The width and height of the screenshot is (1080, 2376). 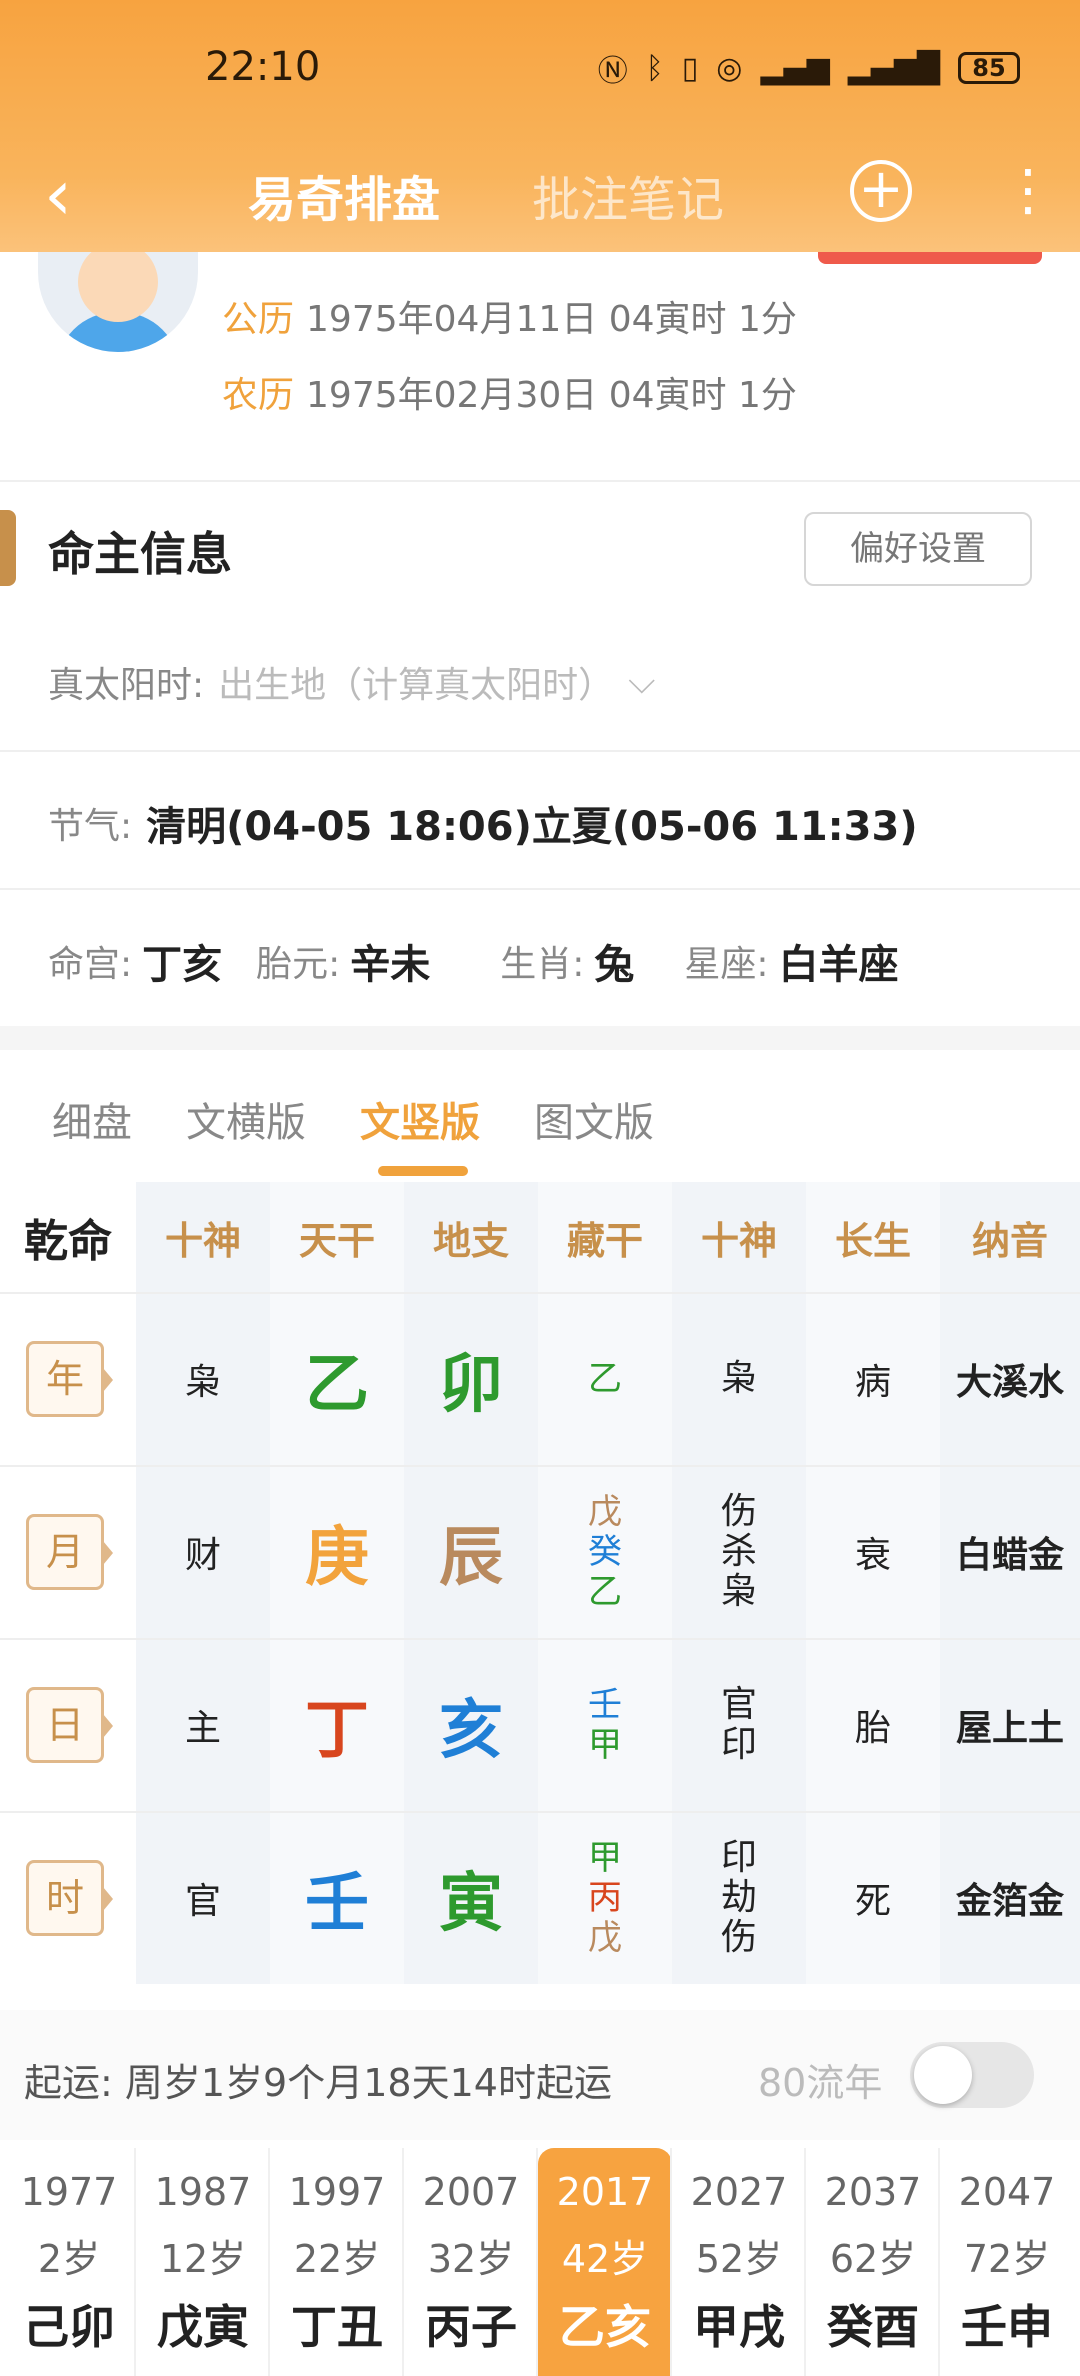 What do you see at coordinates (838, 965) in the screenshot?
I see `xingzuo-value: 白羊座` at bounding box center [838, 965].